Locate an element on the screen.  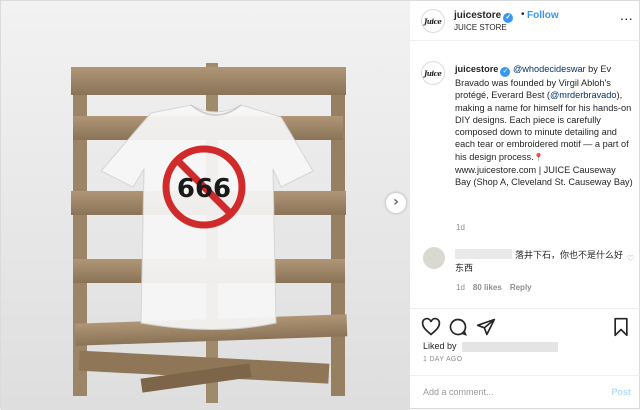
pin-icon: 📍 is located at coordinates (538, 157).